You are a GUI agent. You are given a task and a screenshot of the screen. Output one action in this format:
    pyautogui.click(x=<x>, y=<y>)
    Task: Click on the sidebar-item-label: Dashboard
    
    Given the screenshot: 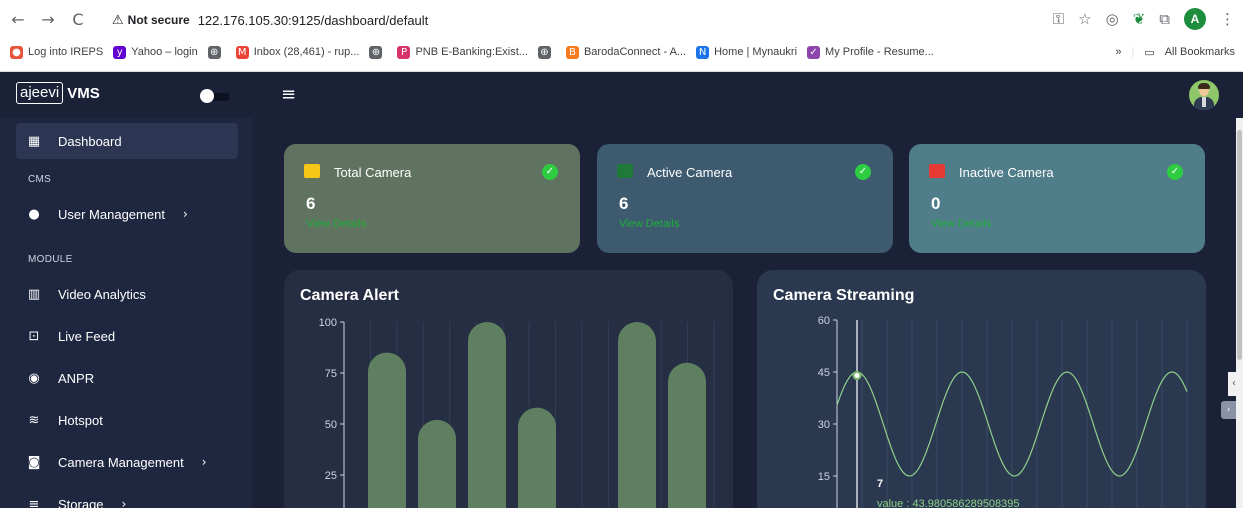 What is the action you would take?
    pyautogui.click(x=90, y=141)
    